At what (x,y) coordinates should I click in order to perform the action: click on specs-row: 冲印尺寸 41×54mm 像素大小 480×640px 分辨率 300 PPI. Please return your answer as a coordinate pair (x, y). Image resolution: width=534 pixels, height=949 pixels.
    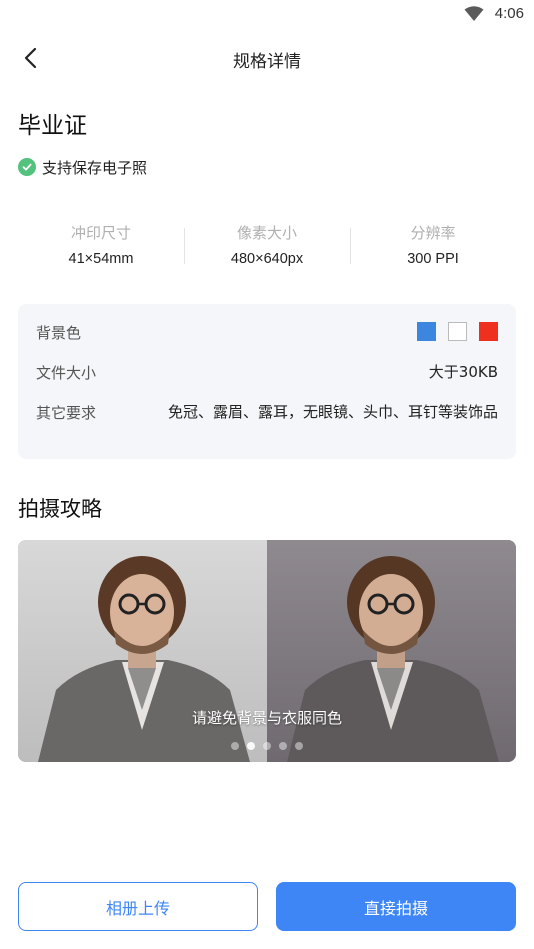
    Looking at the image, I should click on (267, 247).